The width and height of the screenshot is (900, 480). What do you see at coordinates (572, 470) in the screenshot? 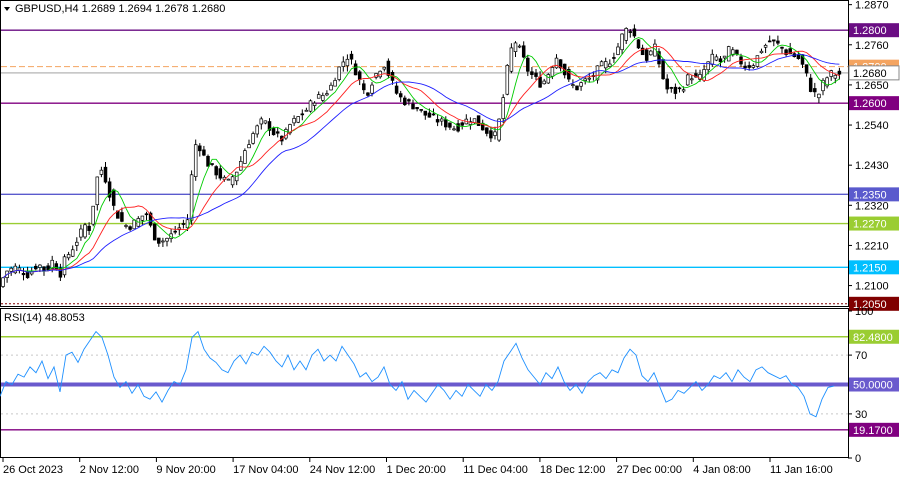
I see `time-tick-label: 18 Dec 12:00` at bounding box center [572, 470].